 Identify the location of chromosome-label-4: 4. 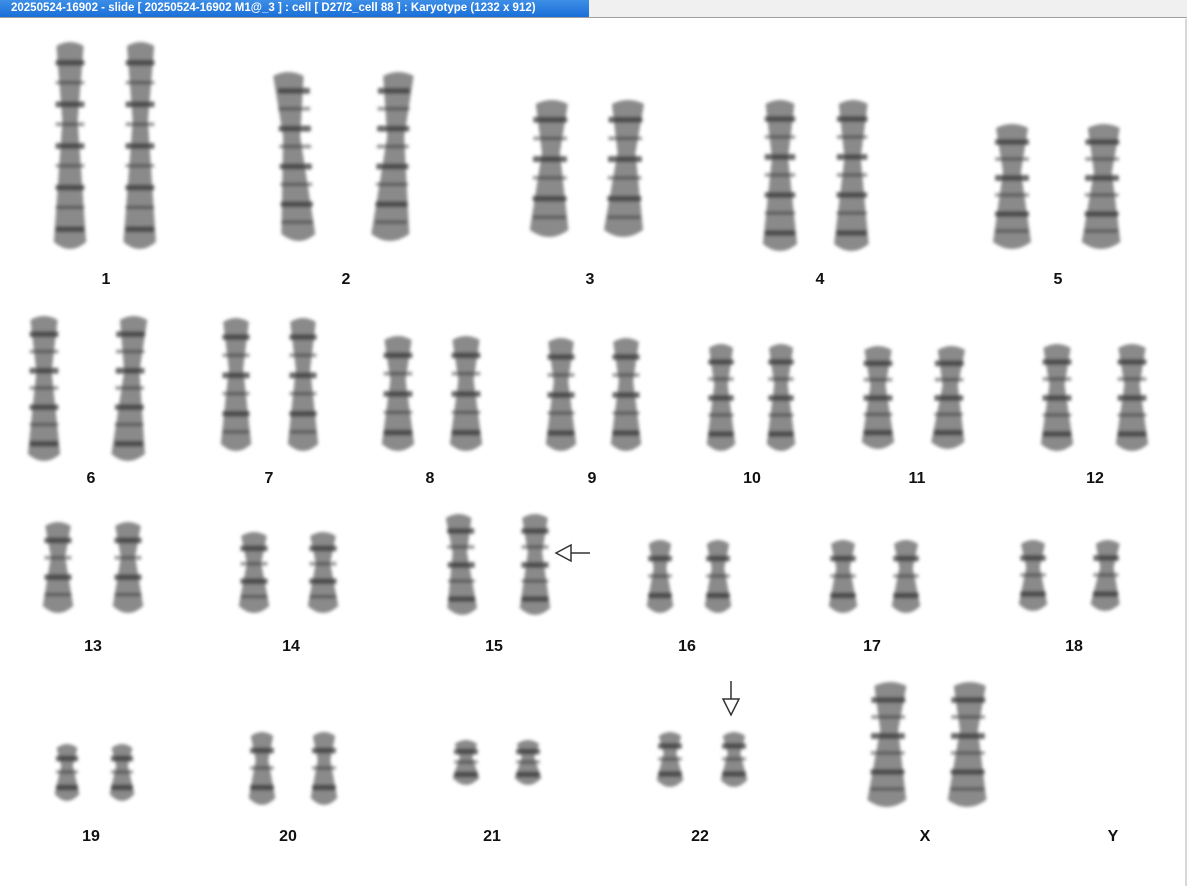
(820, 279).